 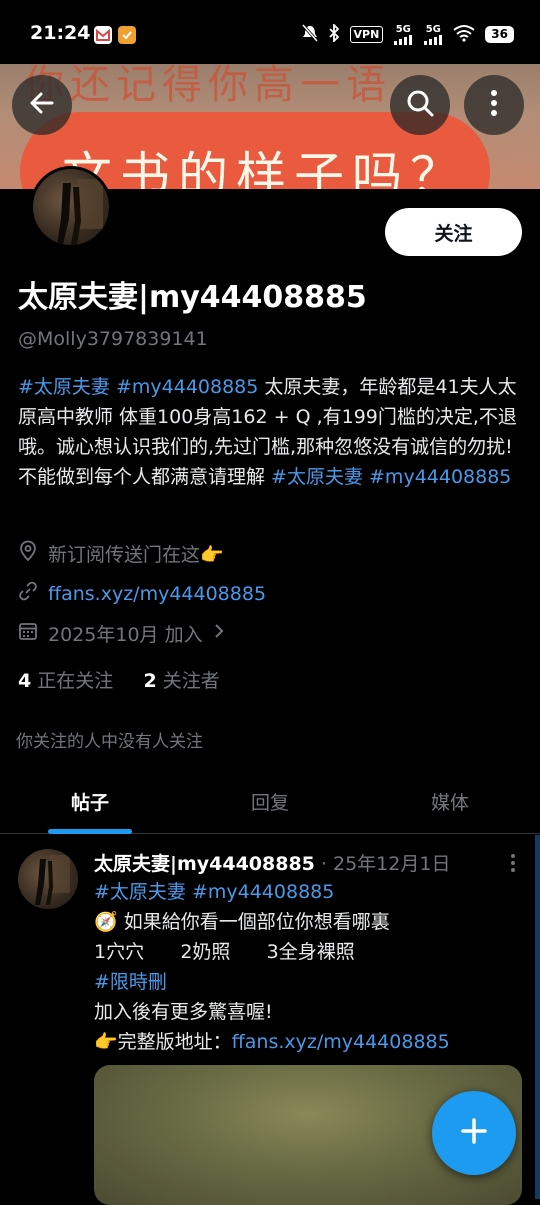 I want to click on no-common-followers: 你关注的人中没有人关注, so click(x=109, y=742).